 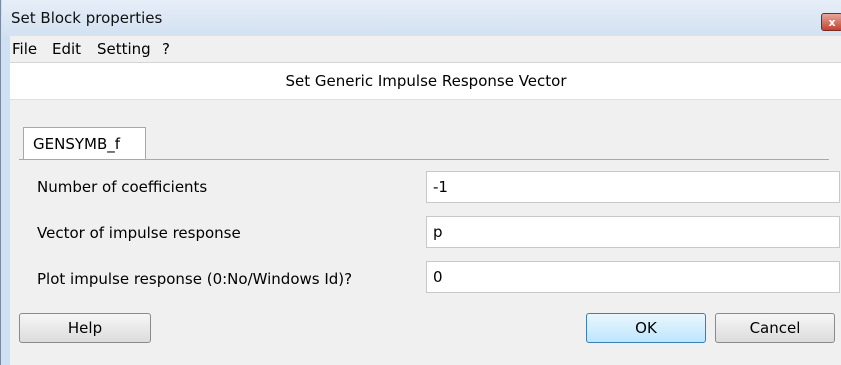 I want to click on ok-button-label: OK, so click(x=646, y=328).